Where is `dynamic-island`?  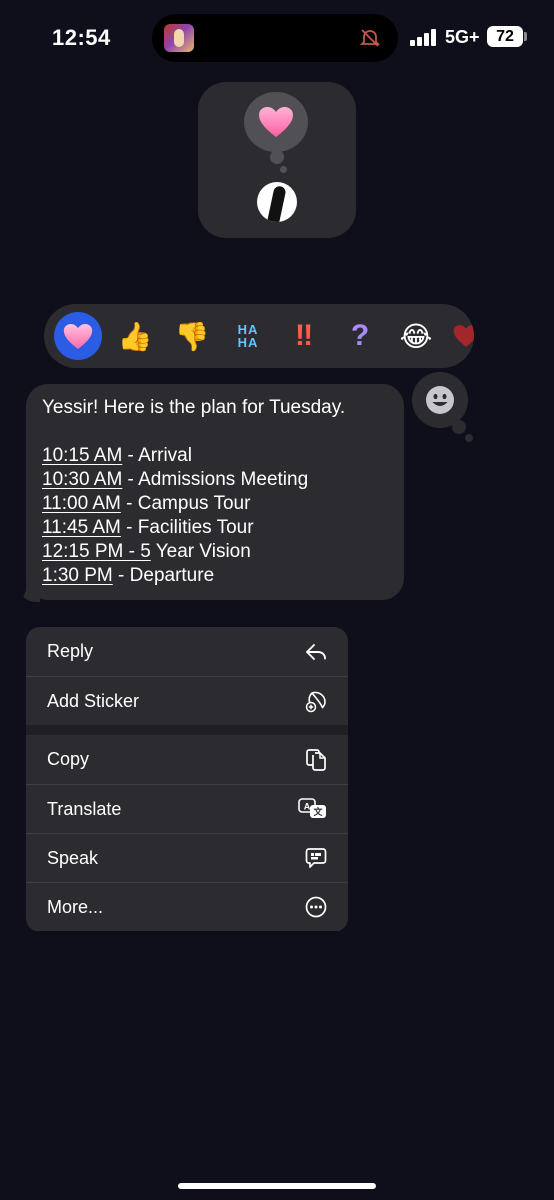 dynamic-island is located at coordinates (275, 38).